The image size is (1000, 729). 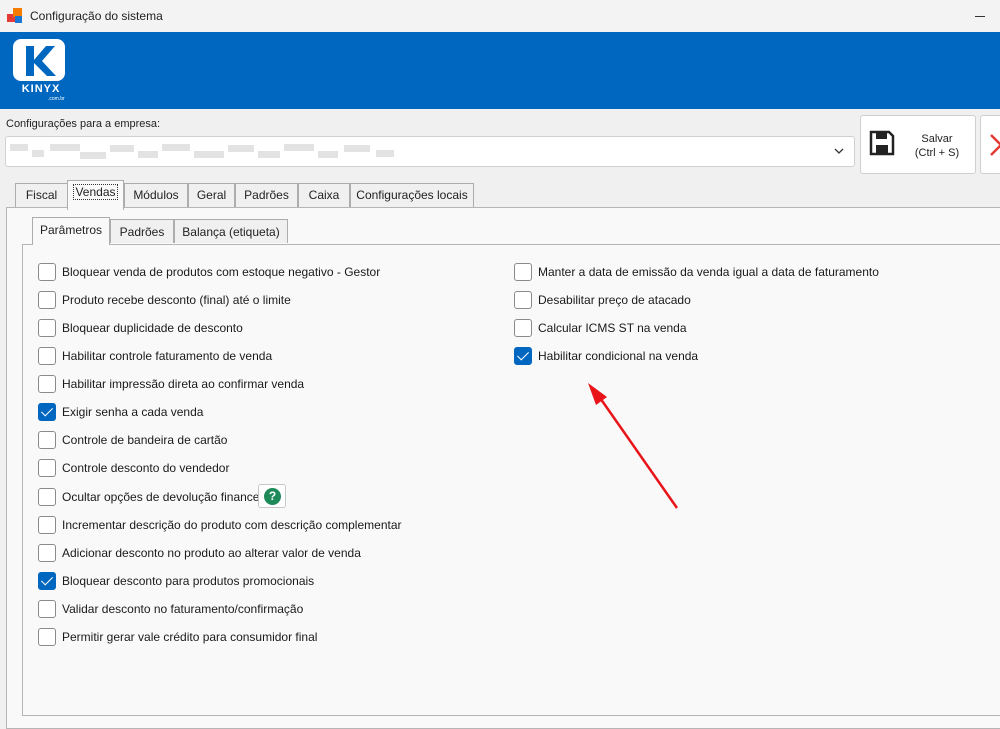 What do you see at coordinates (83, 124) in the screenshot?
I see `company-label: Configurações para a empresa:` at bounding box center [83, 124].